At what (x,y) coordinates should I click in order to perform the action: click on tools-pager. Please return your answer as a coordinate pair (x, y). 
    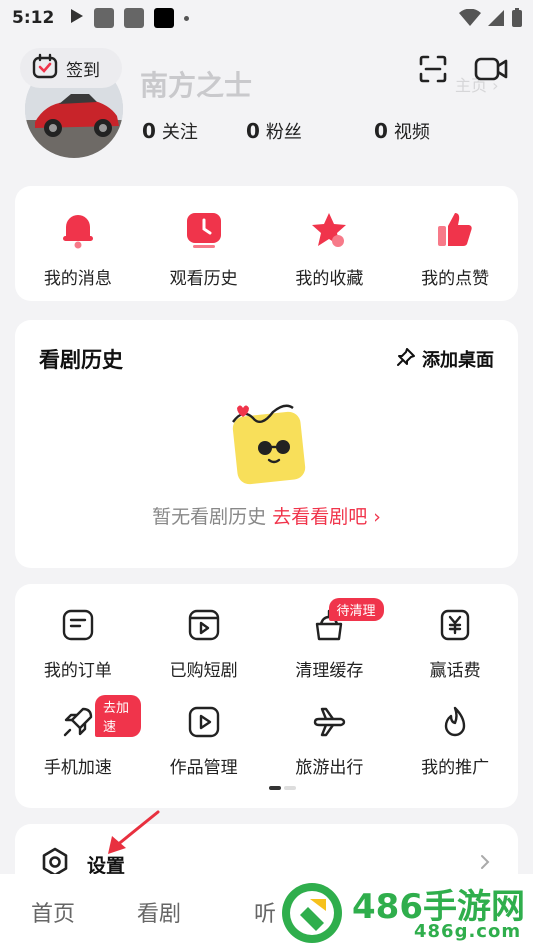
    Looking at the image, I should click on (282, 788).